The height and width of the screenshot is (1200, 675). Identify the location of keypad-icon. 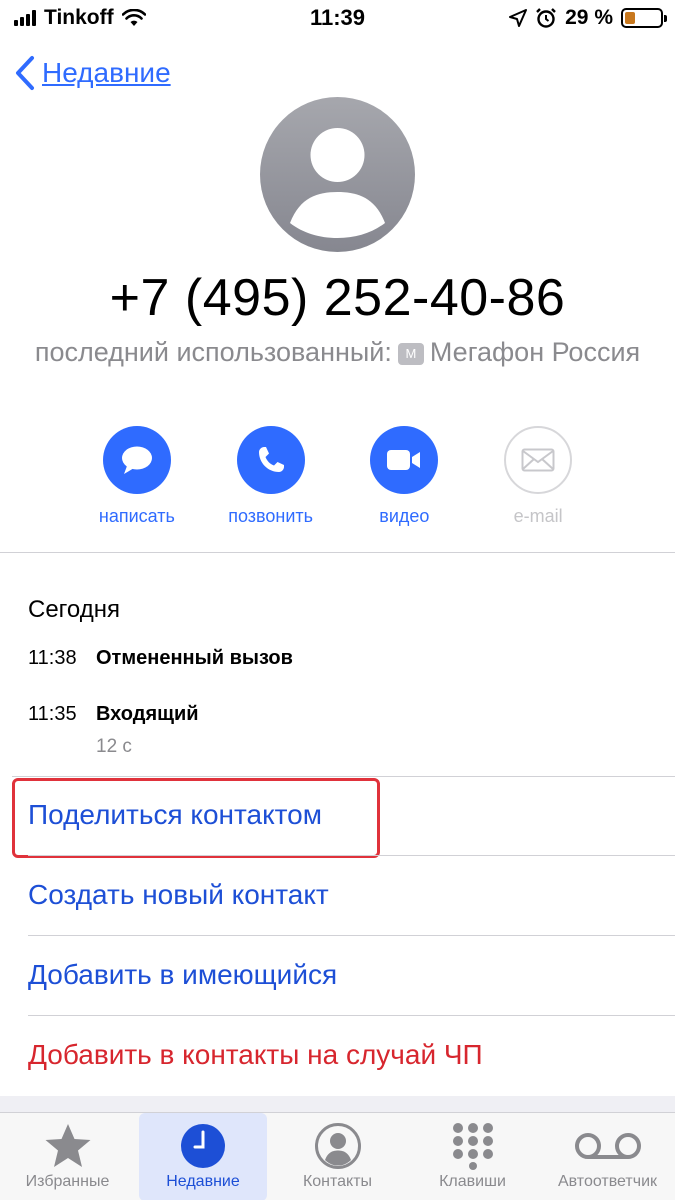
(472, 1146).